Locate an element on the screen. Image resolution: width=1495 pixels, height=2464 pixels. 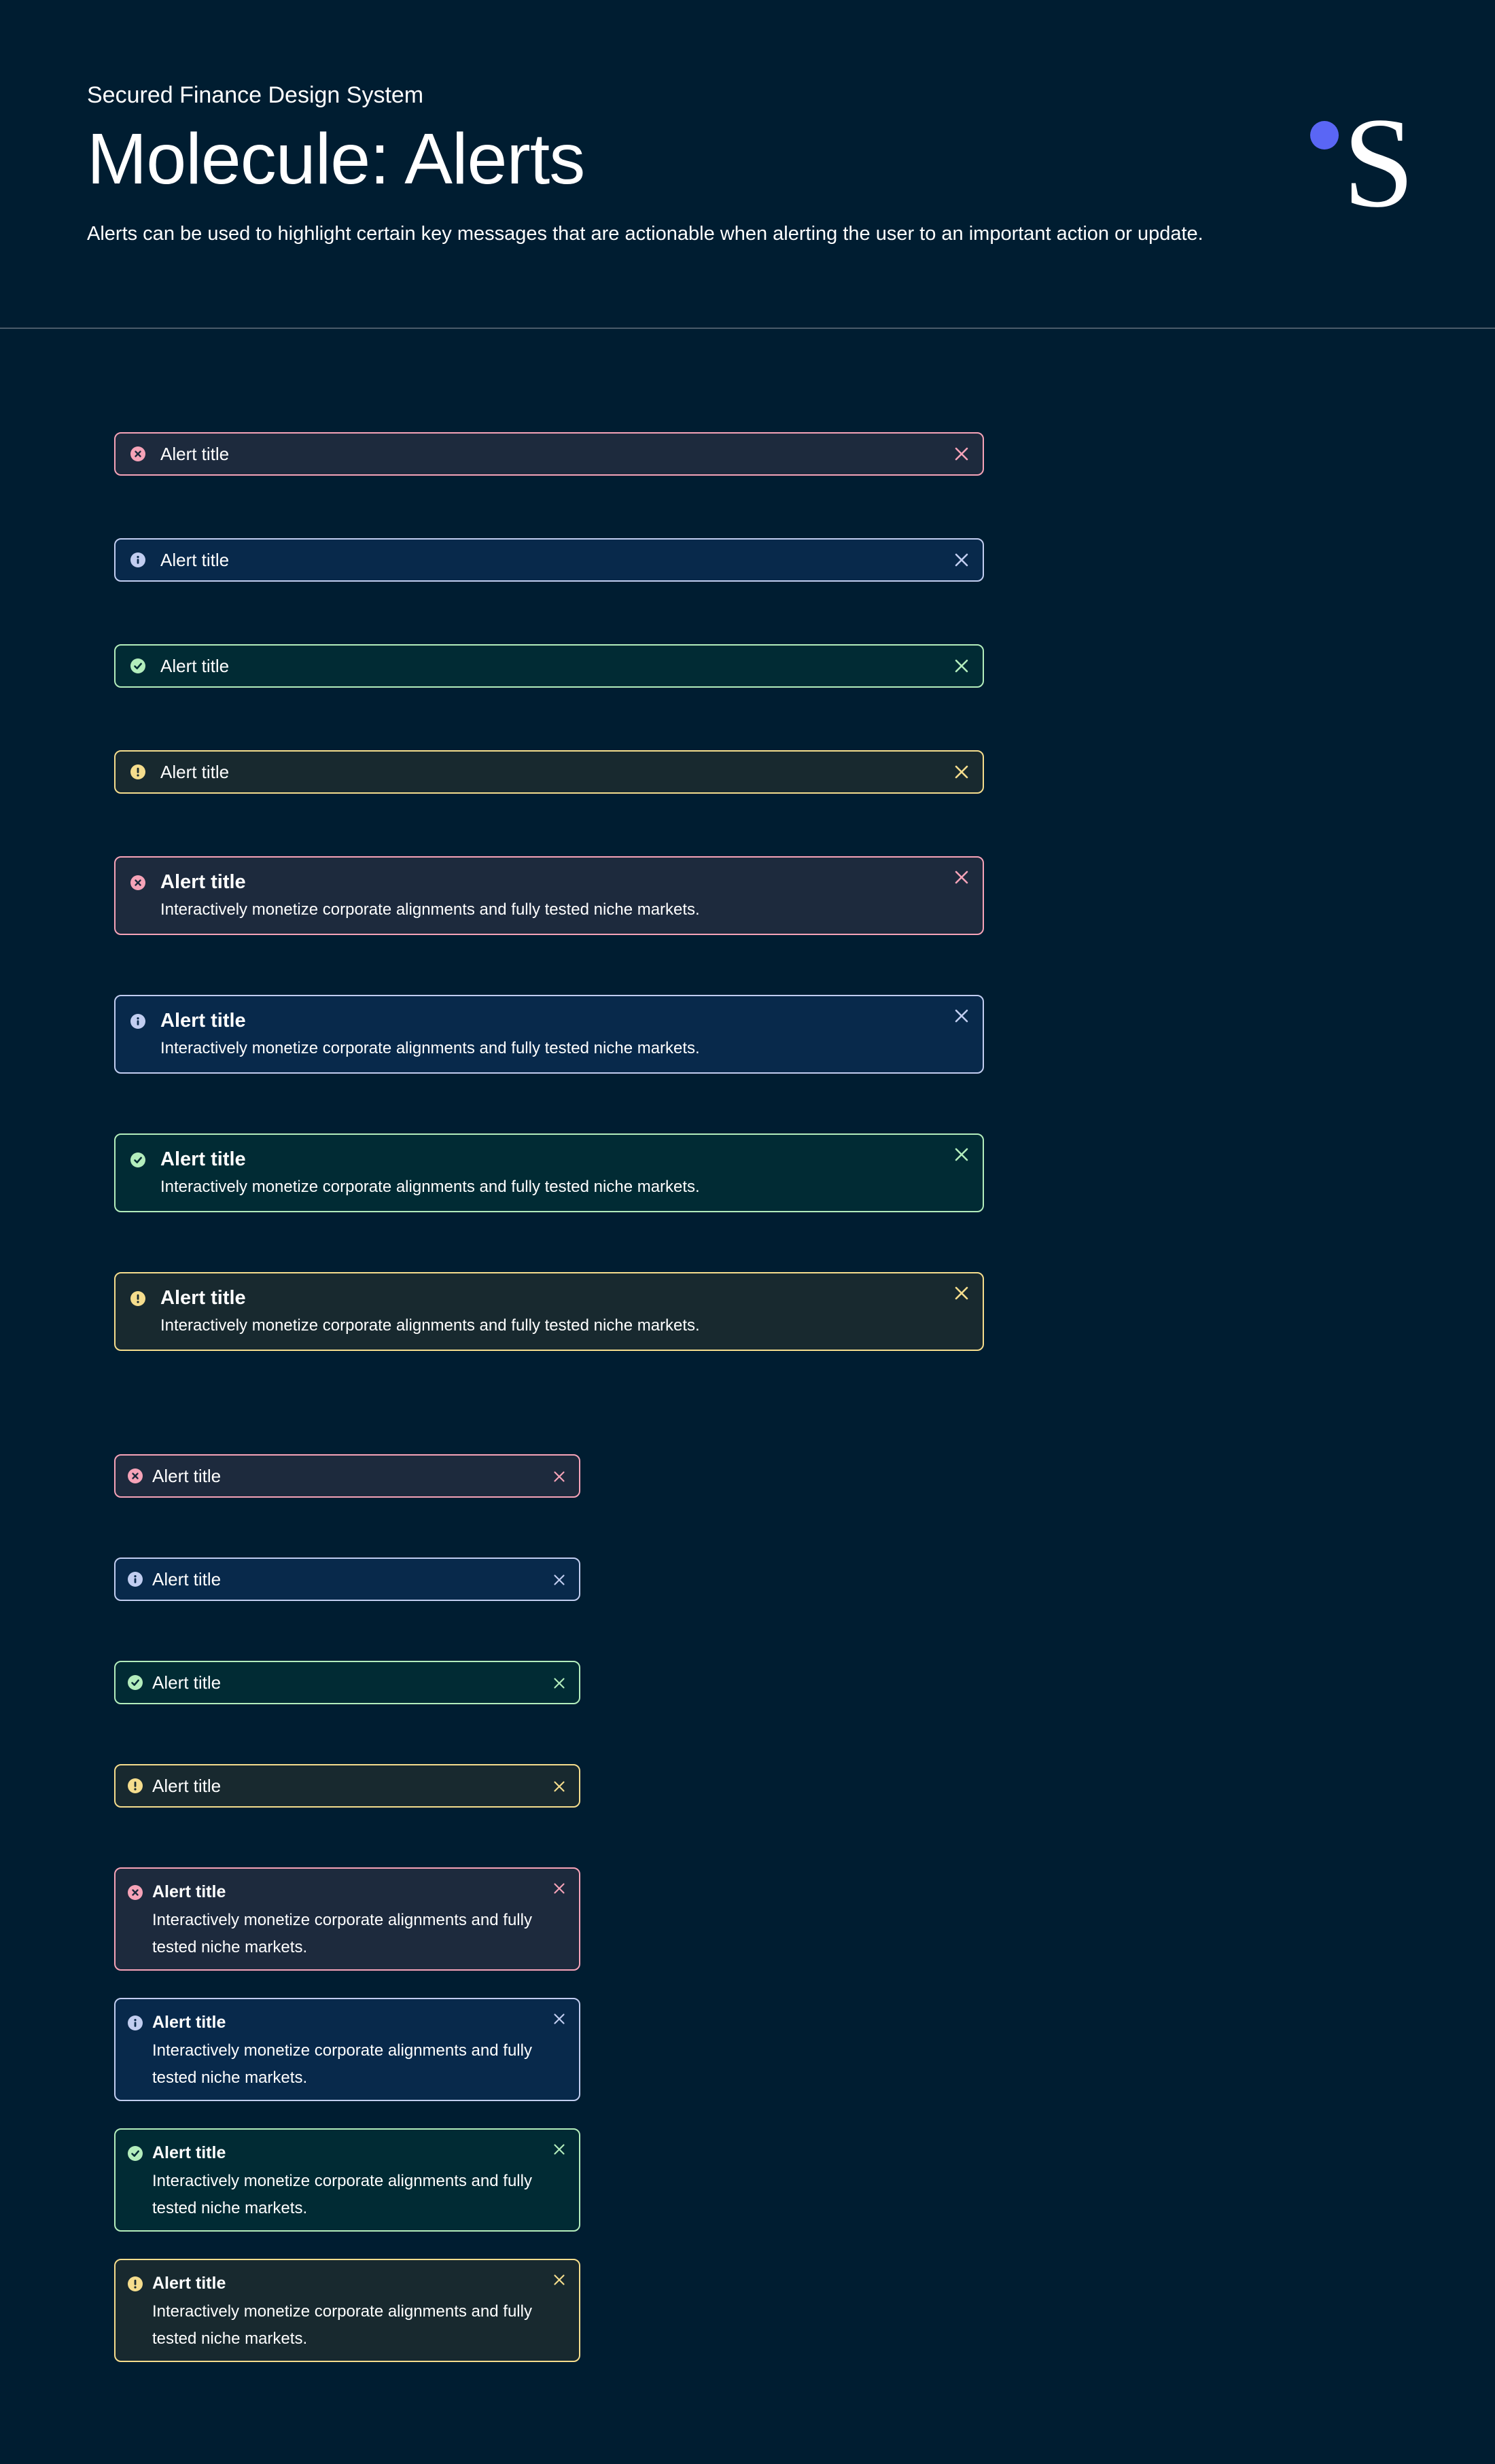
logo-dot is located at coordinates (1324, 135).